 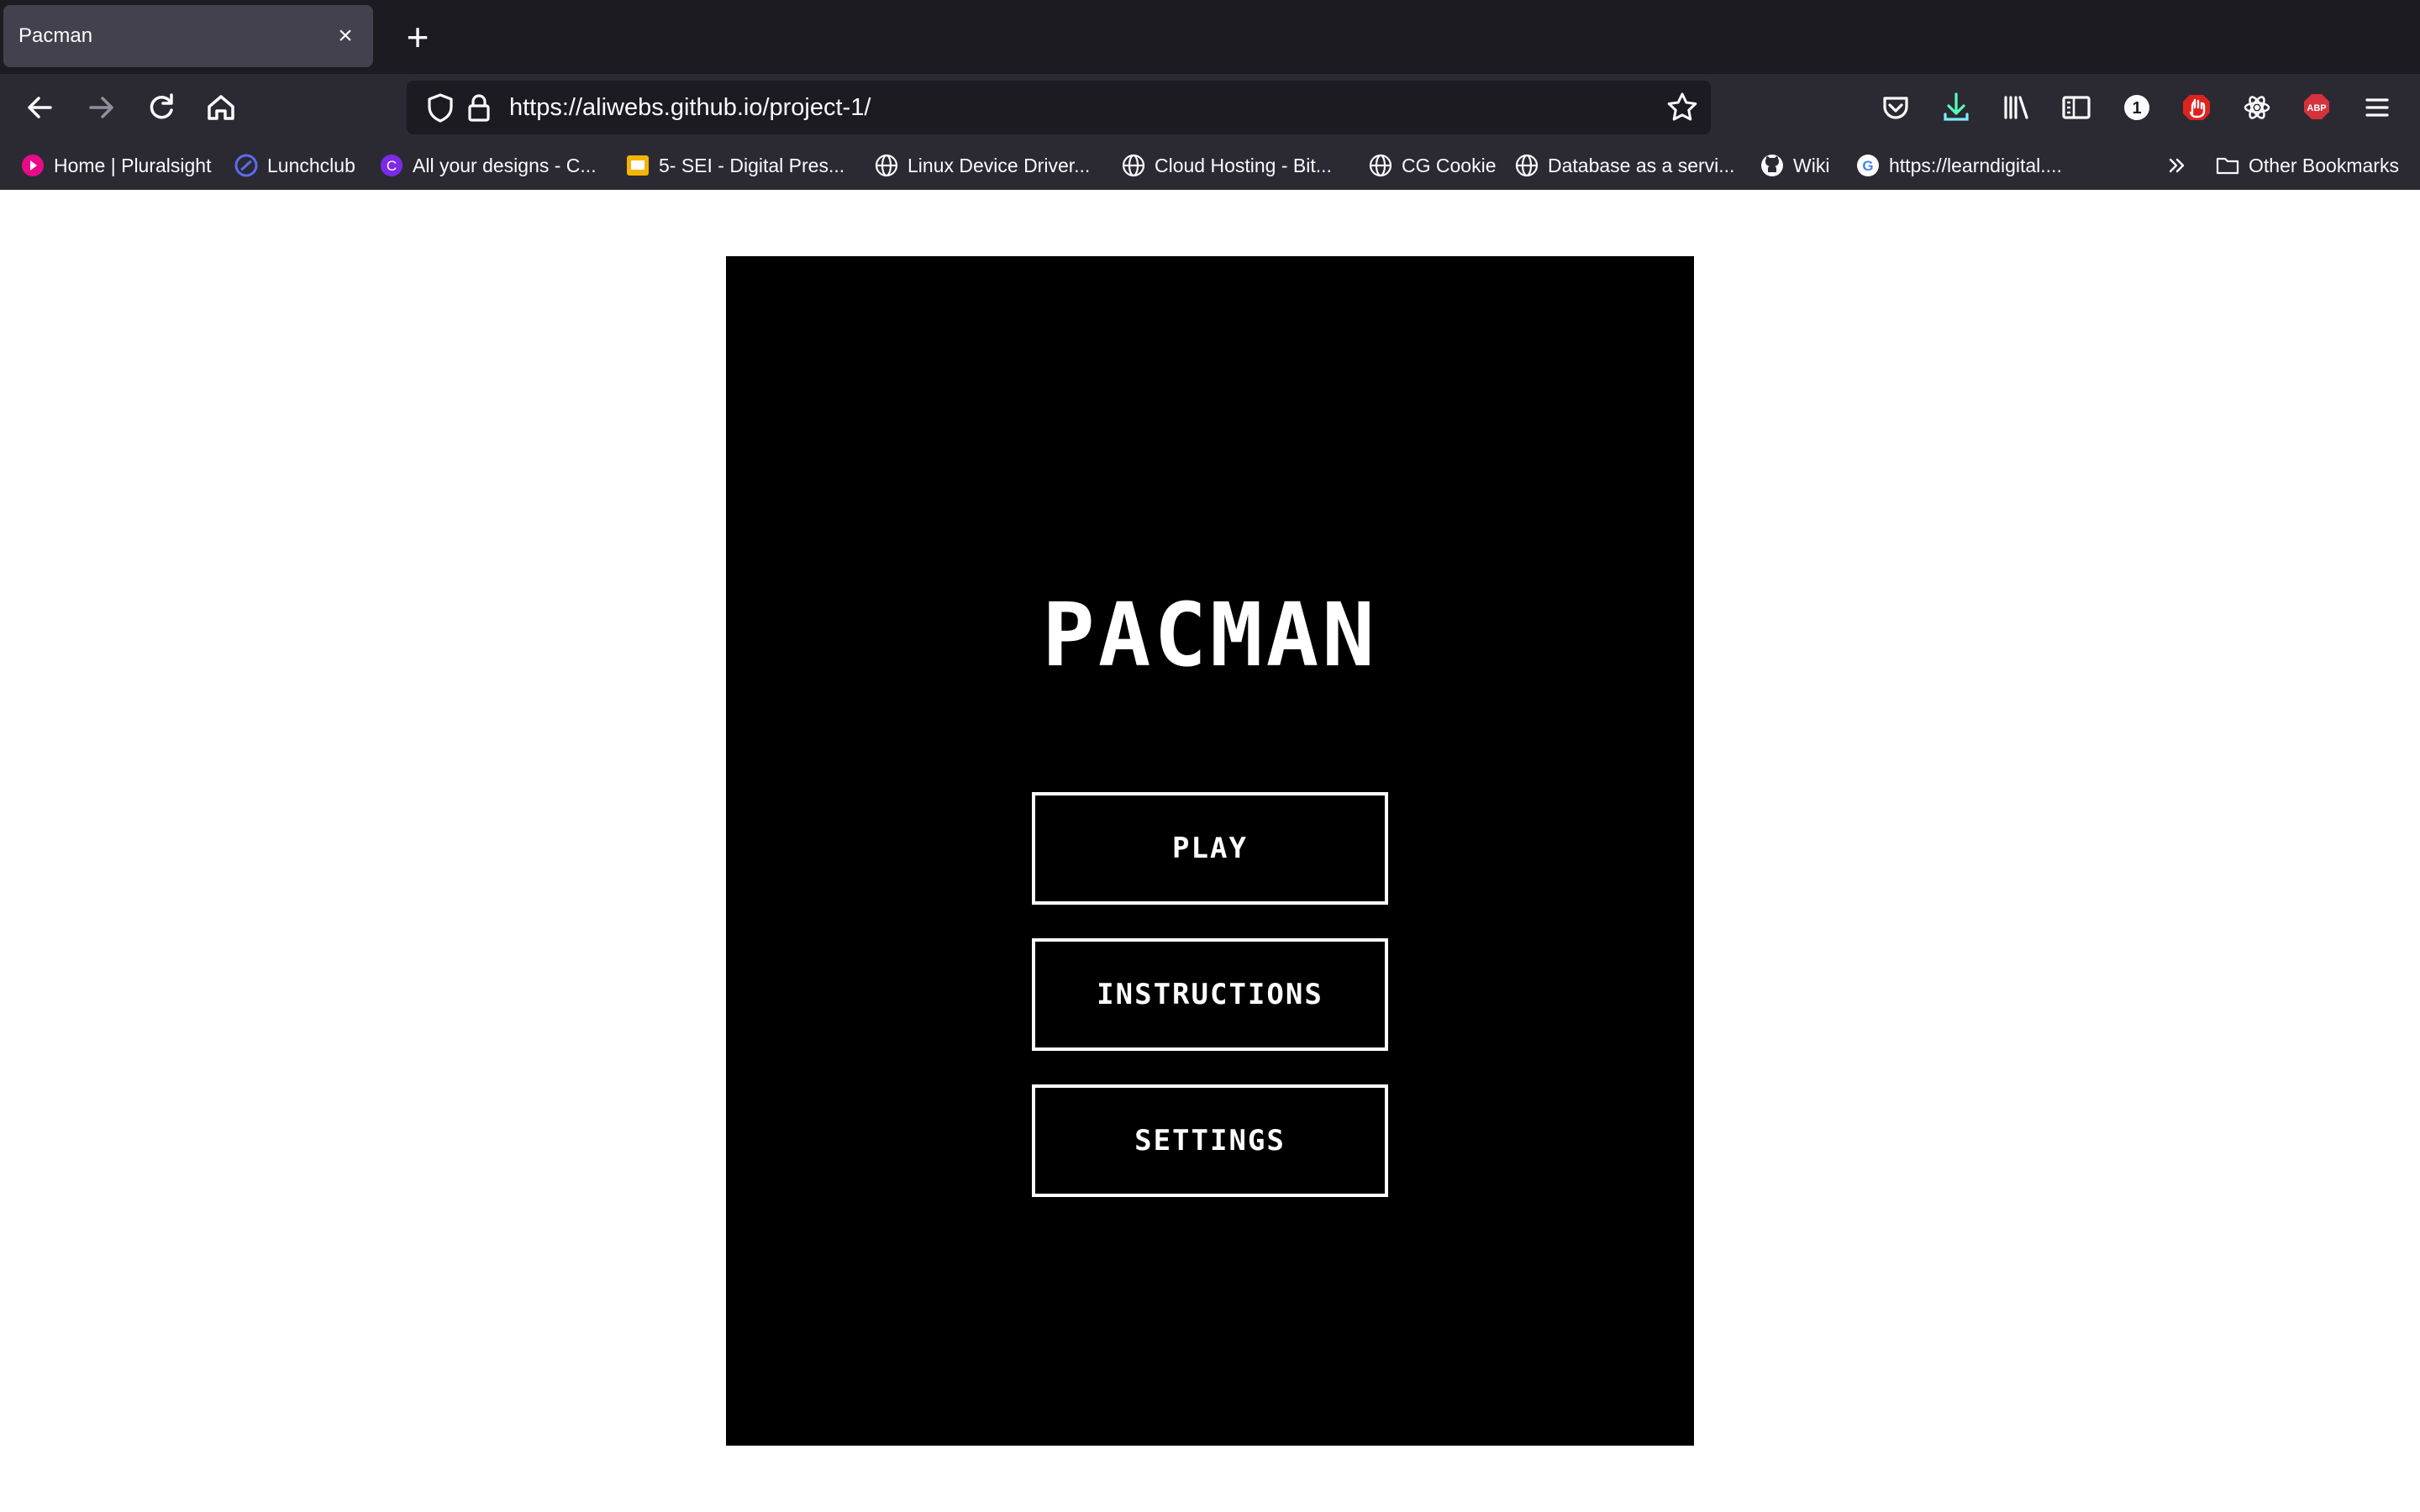 I want to click on bookmark-label: Other Bookmarks, so click(x=2324, y=165).